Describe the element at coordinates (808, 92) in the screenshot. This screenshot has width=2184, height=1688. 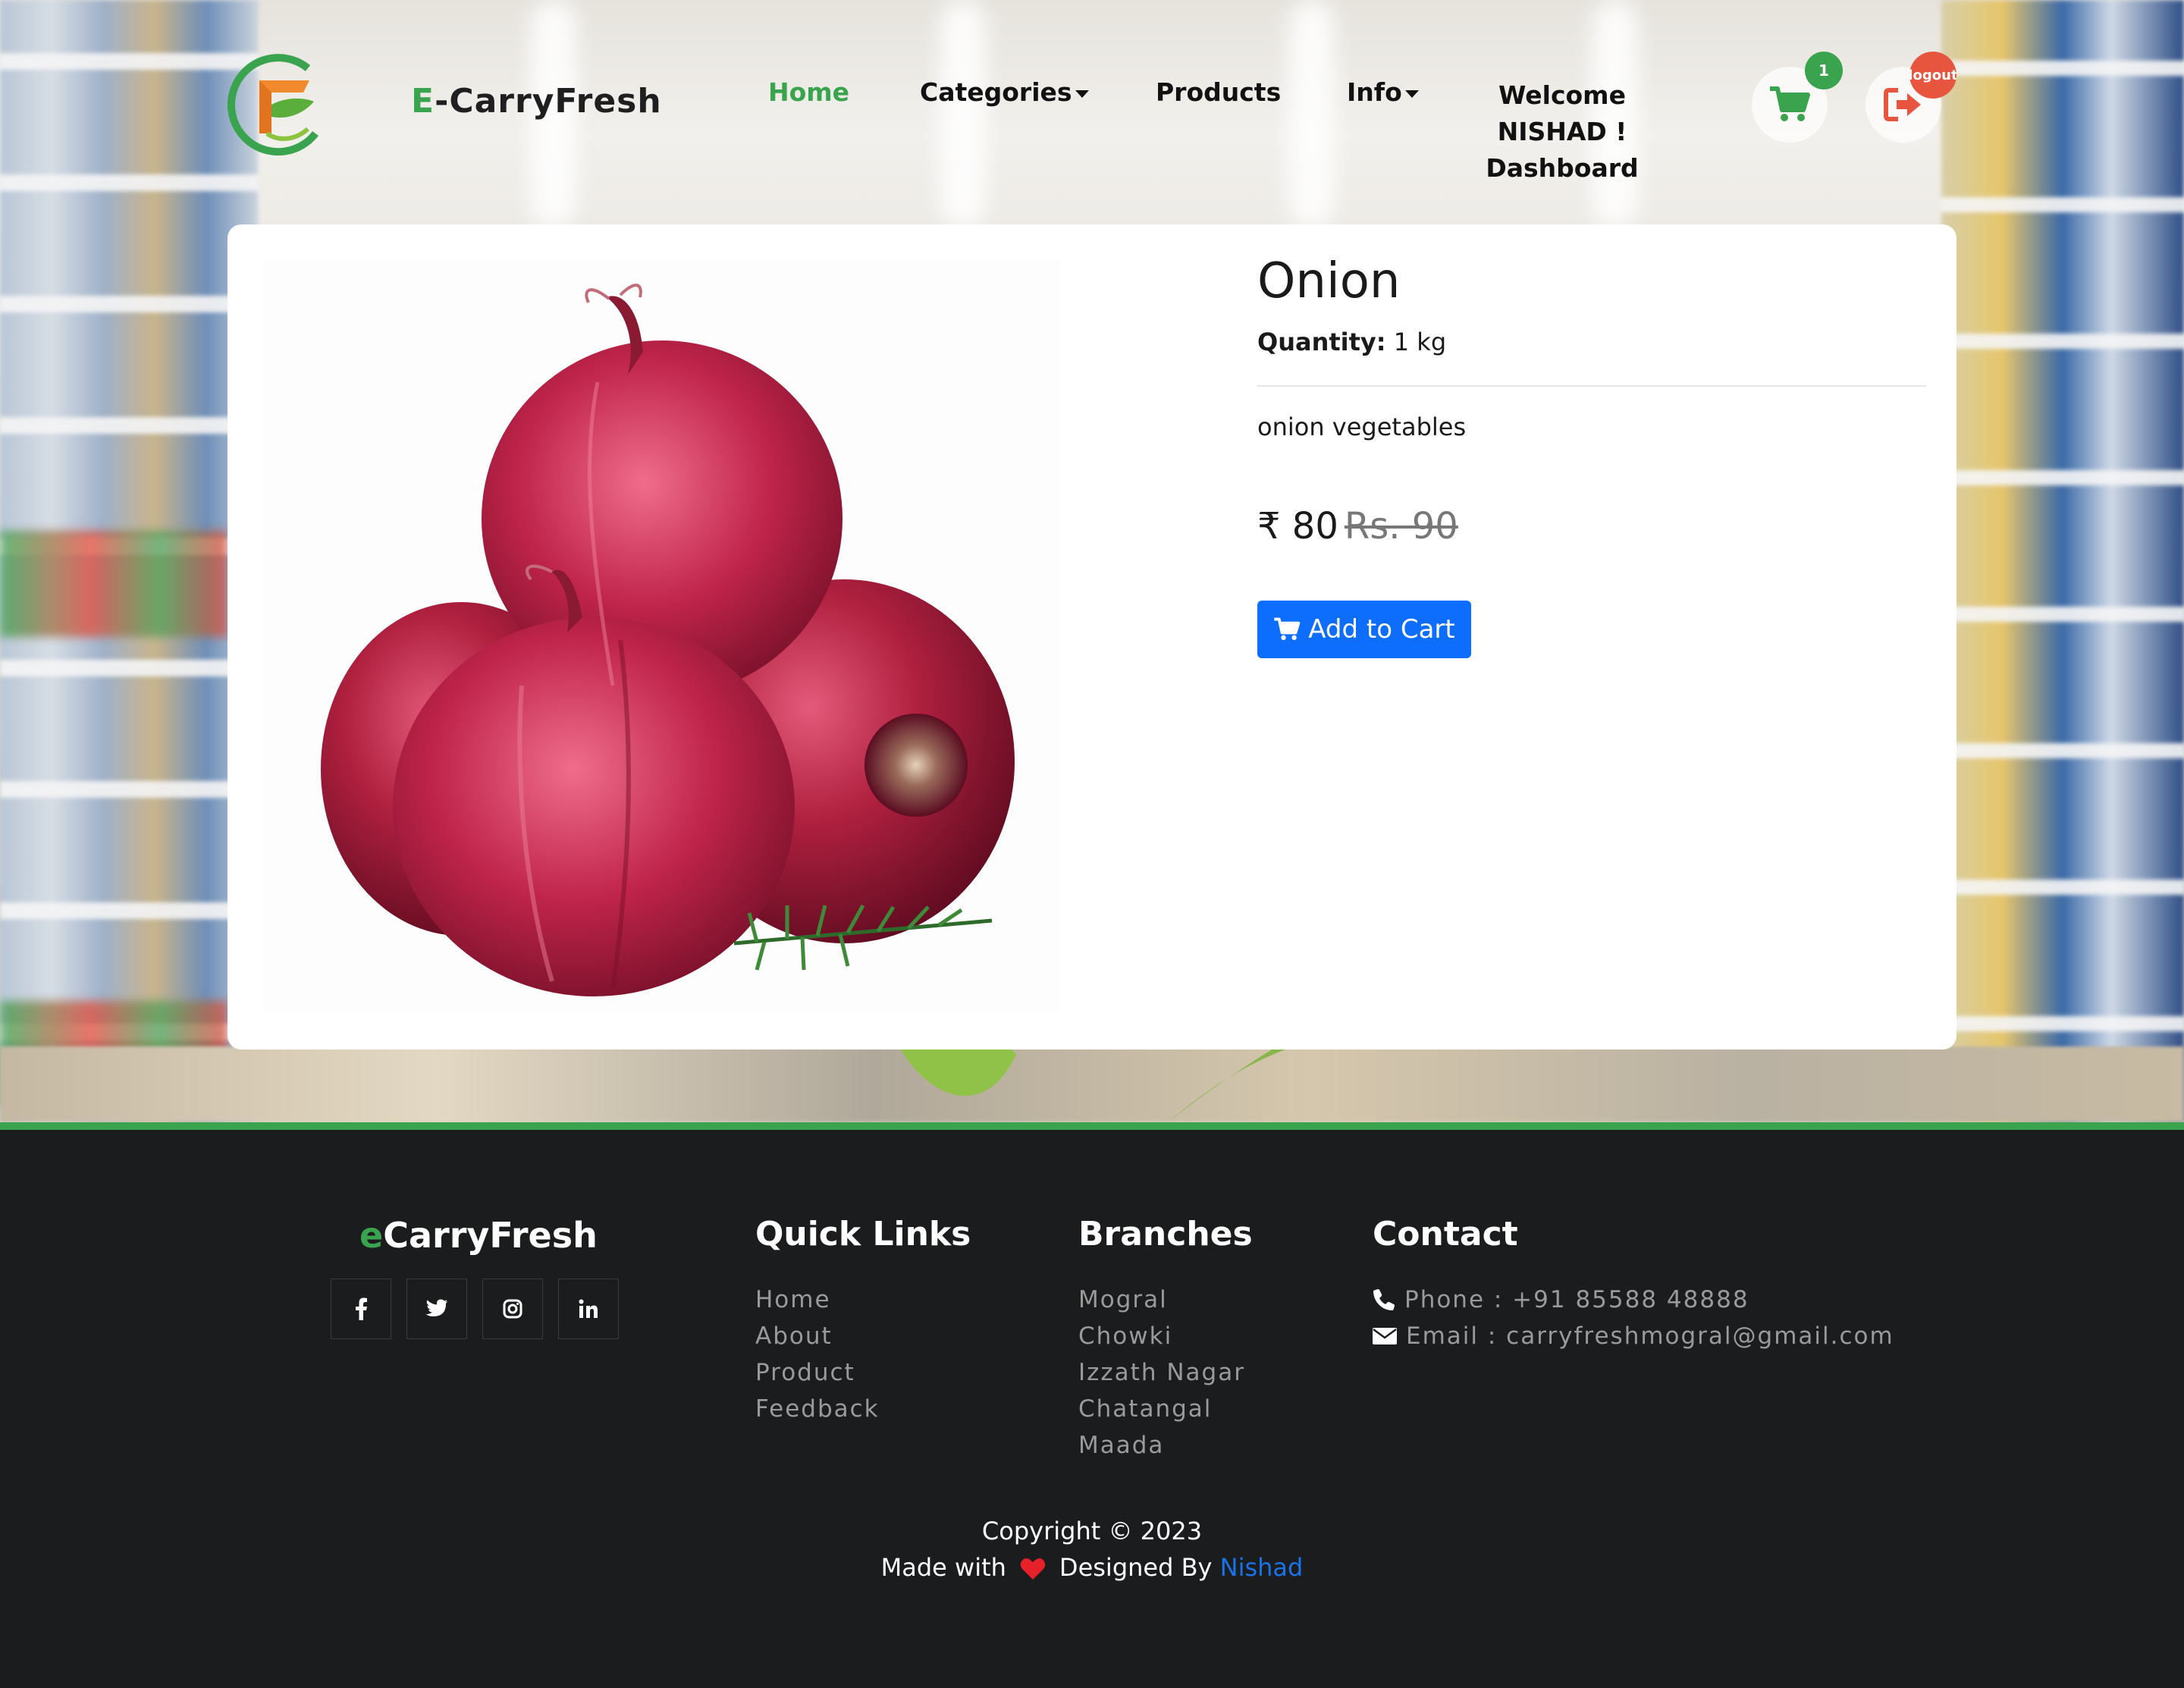
I see `nav-home: Home` at that location.